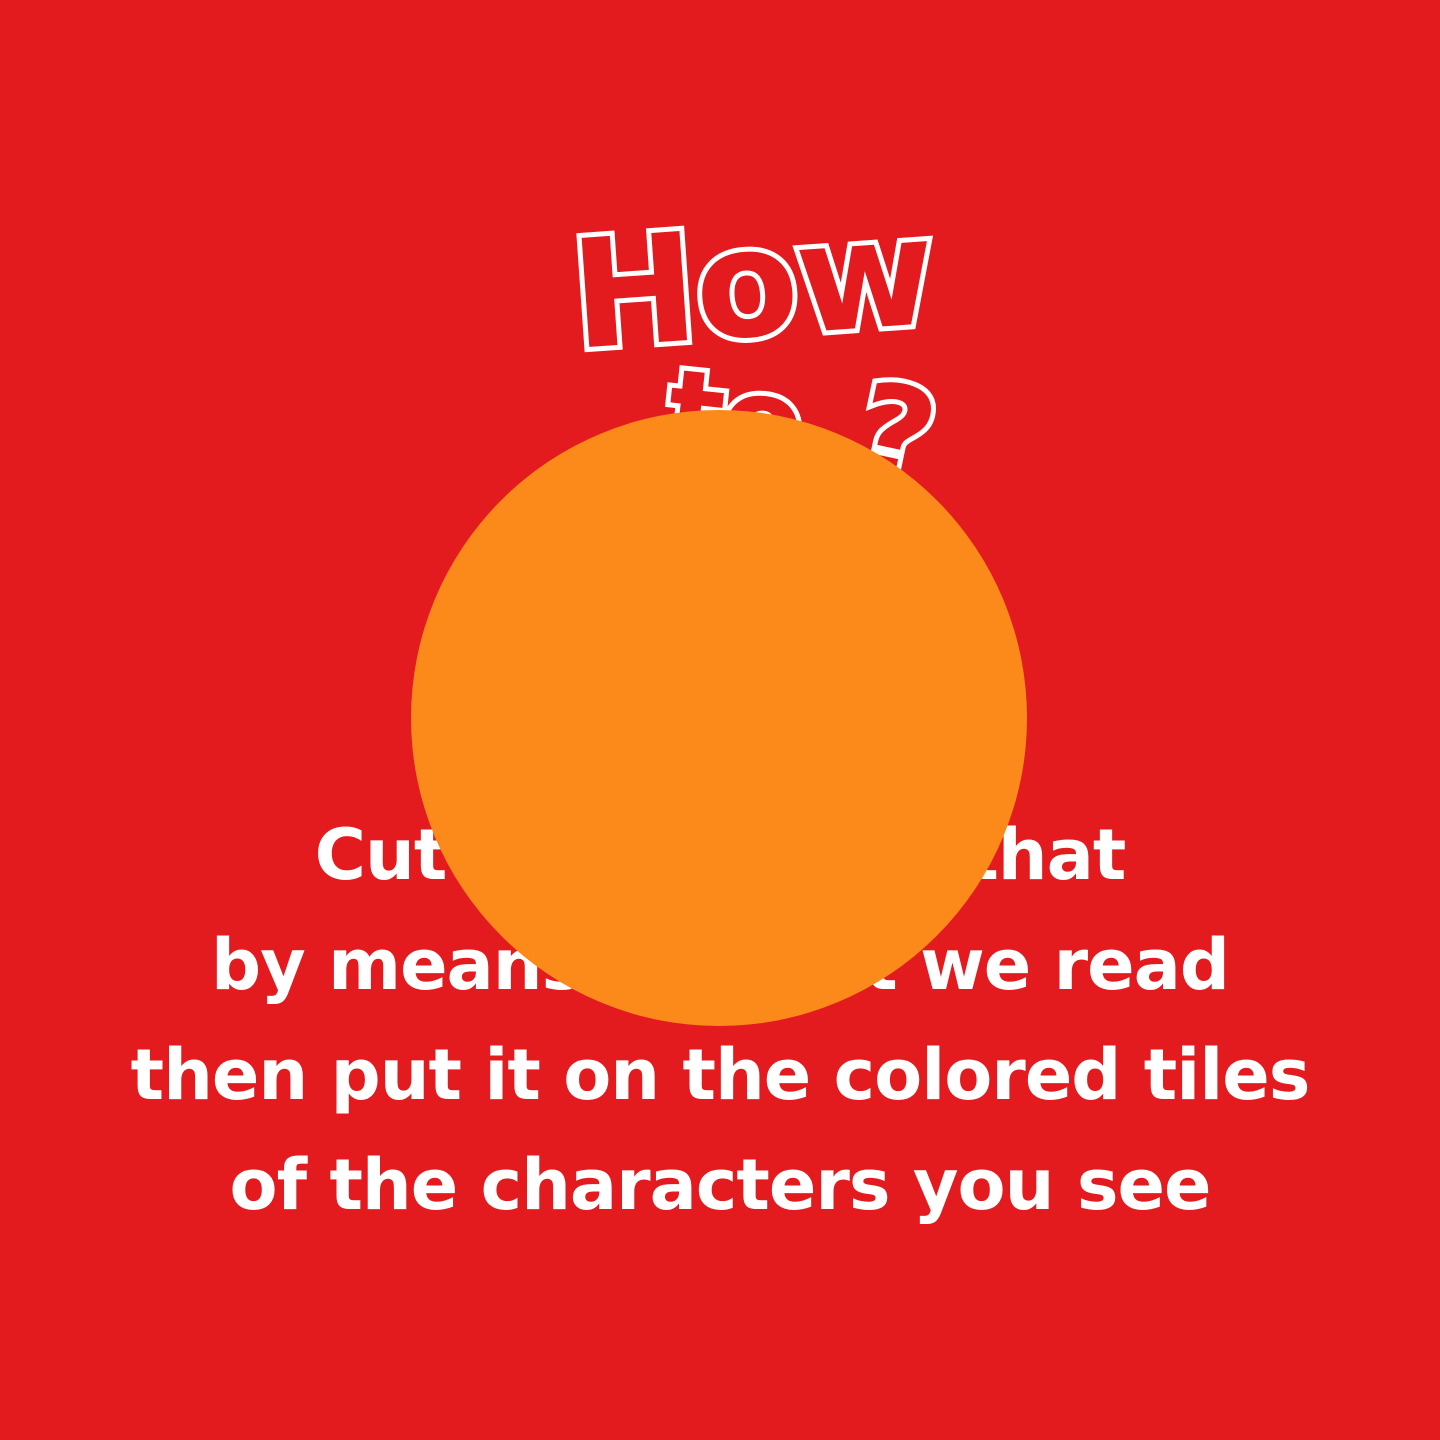 Image resolution: width=1440 pixels, height=1440 pixels. Describe the element at coordinates (752, 284) in the screenshot. I see `title-how: How` at that location.